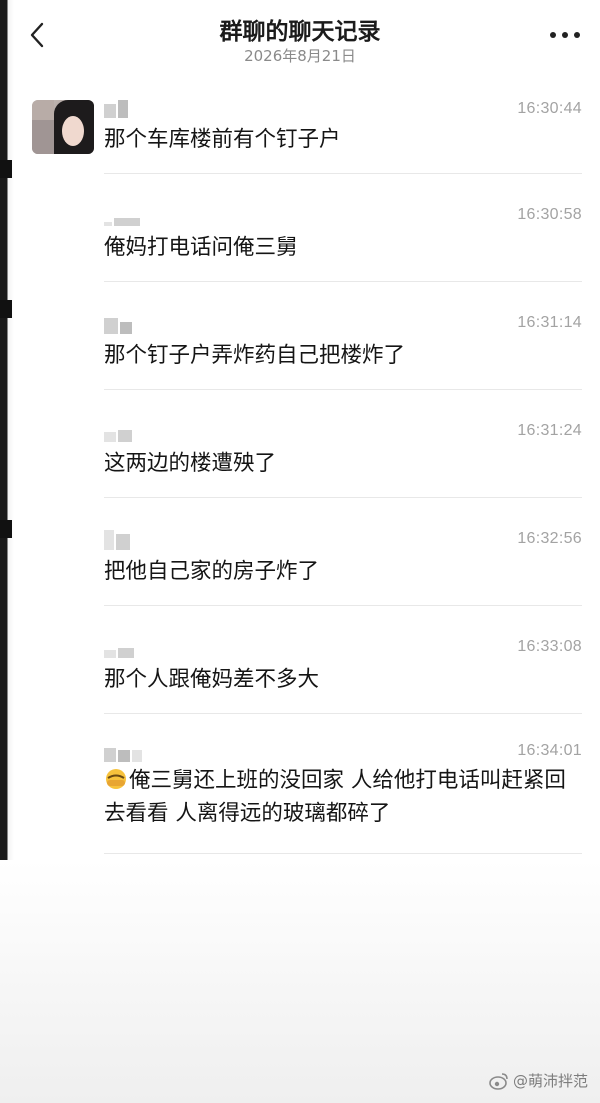 The height and width of the screenshot is (1103, 600). What do you see at coordinates (212, 571) in the screenshot?
I see `message-text: 把他自己家的房子炸了` at bounding box center [212, 571].